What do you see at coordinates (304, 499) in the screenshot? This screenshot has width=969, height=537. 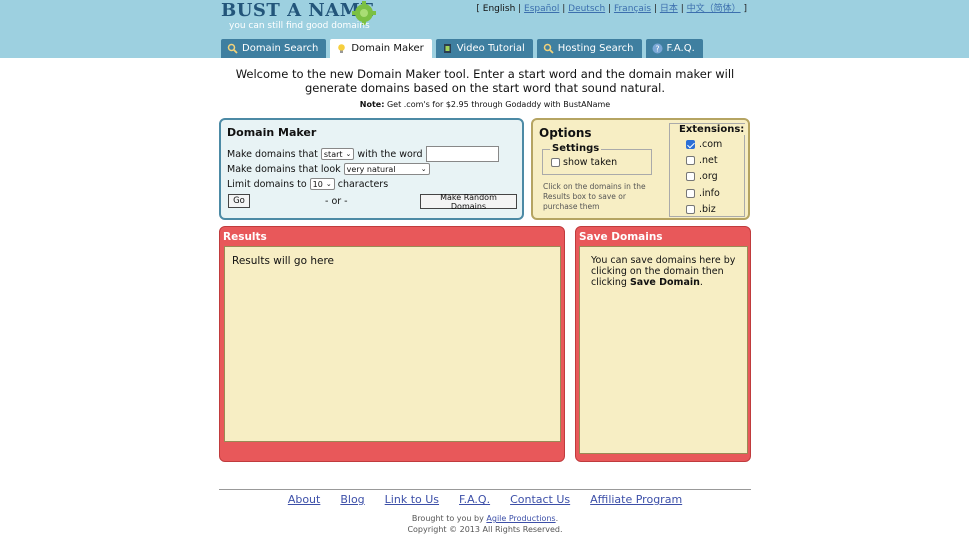 I see `footer-link-about: About` at bounding box center [304, 499].